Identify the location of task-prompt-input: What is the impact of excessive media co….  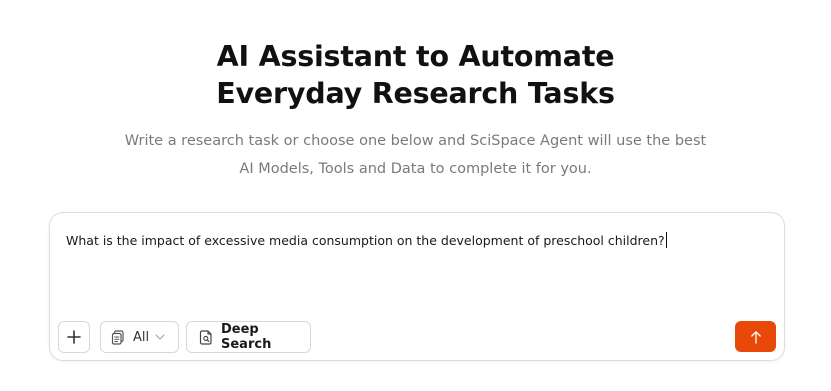
(417, 241).